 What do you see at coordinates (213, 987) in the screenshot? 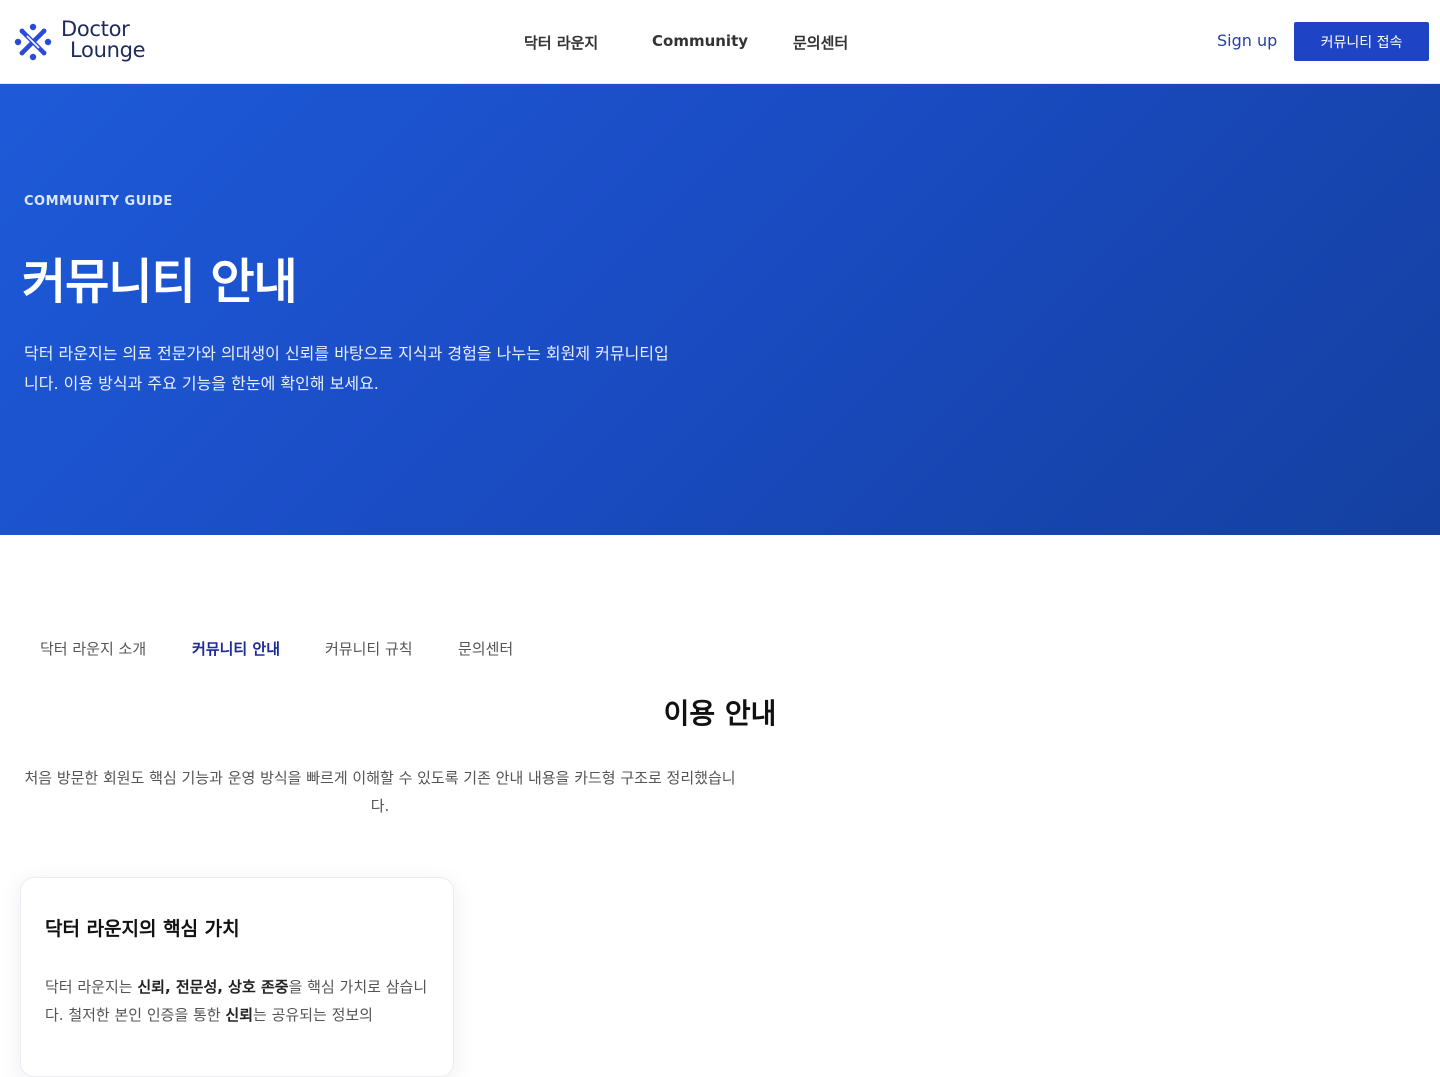
I see `card-emphasis: 신뢰, 전문성, 상호 존중` at bounding box center [213, 987].